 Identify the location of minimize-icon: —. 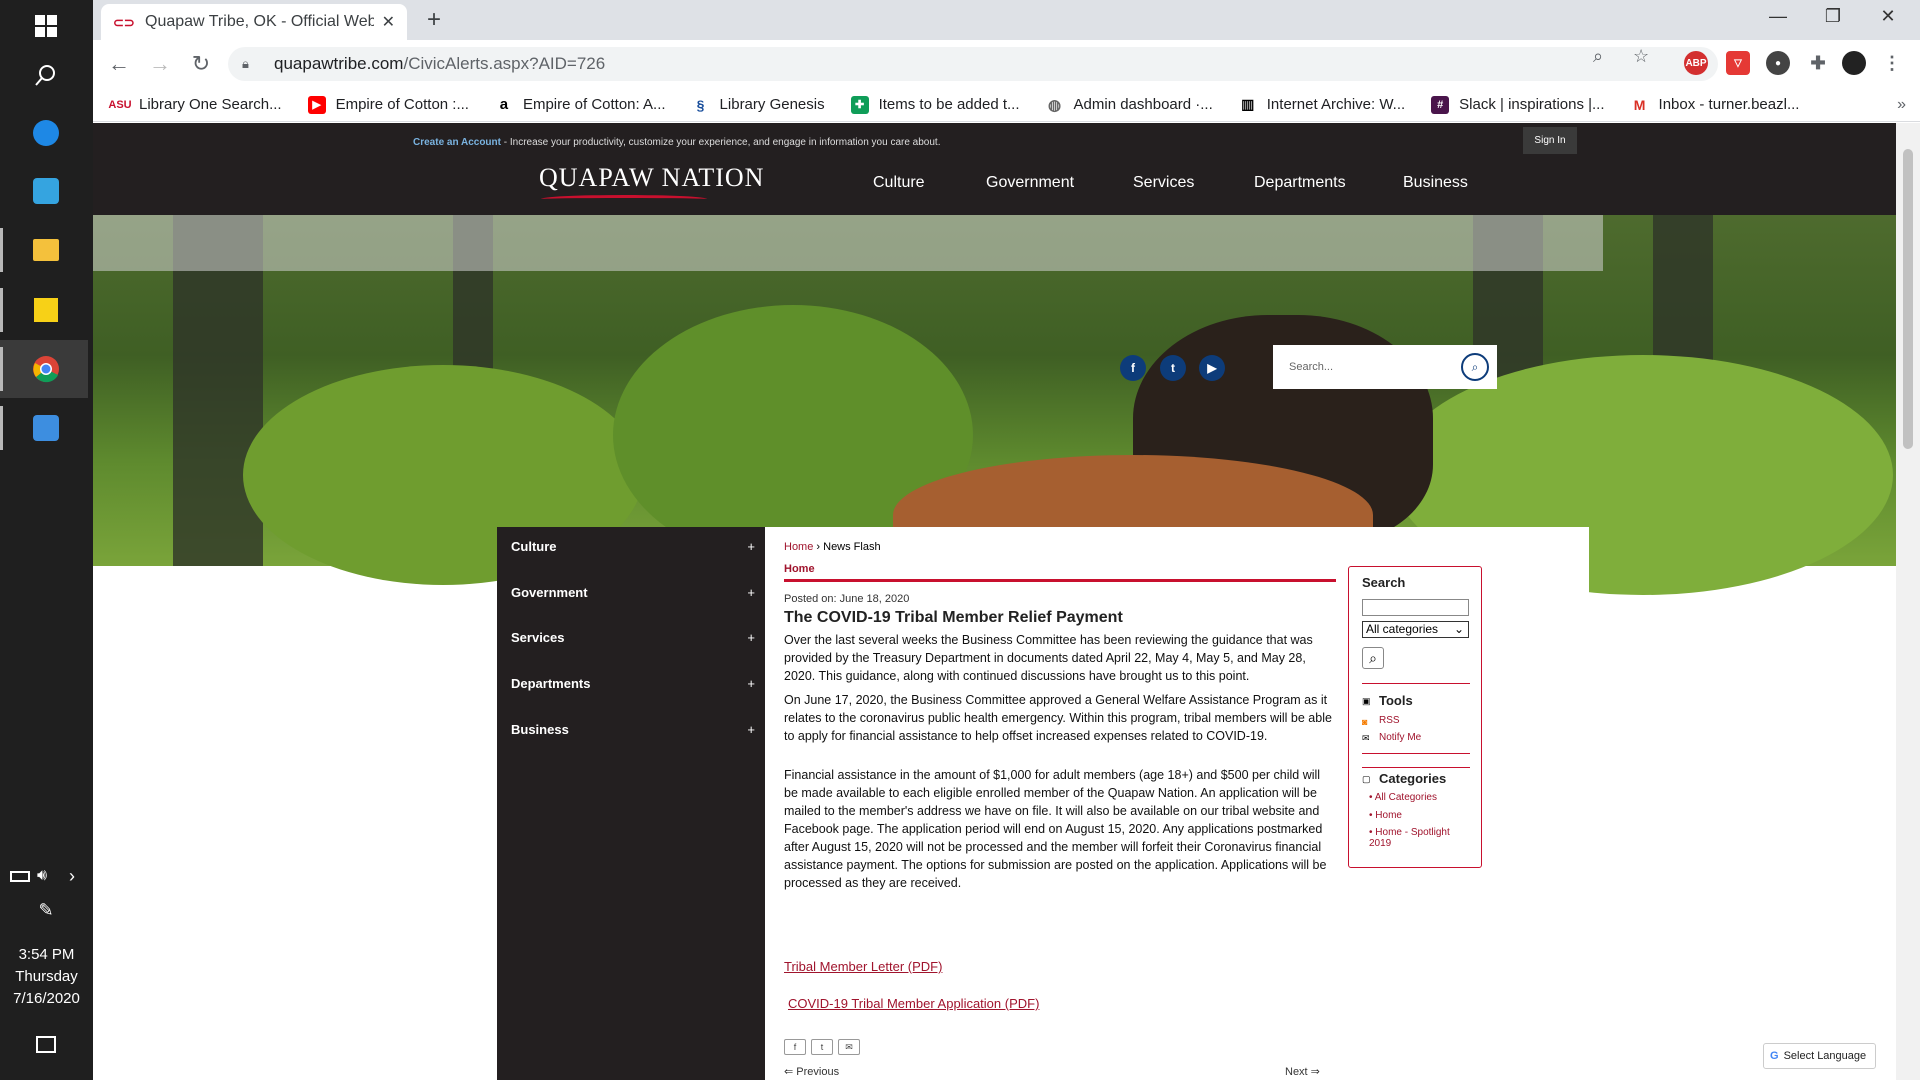
(1778, 19).